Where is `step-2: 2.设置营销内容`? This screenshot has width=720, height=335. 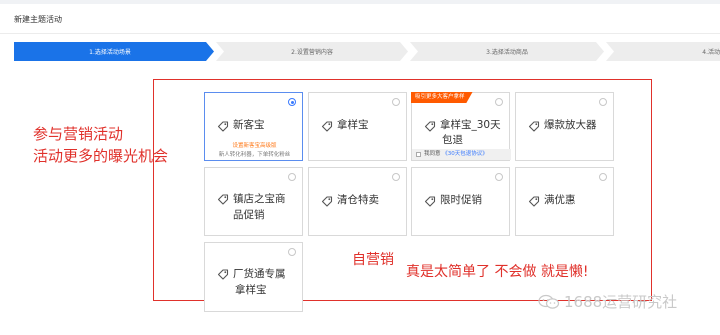 step-2: 2.设置营销内容 is located at coordinates (312, 51).